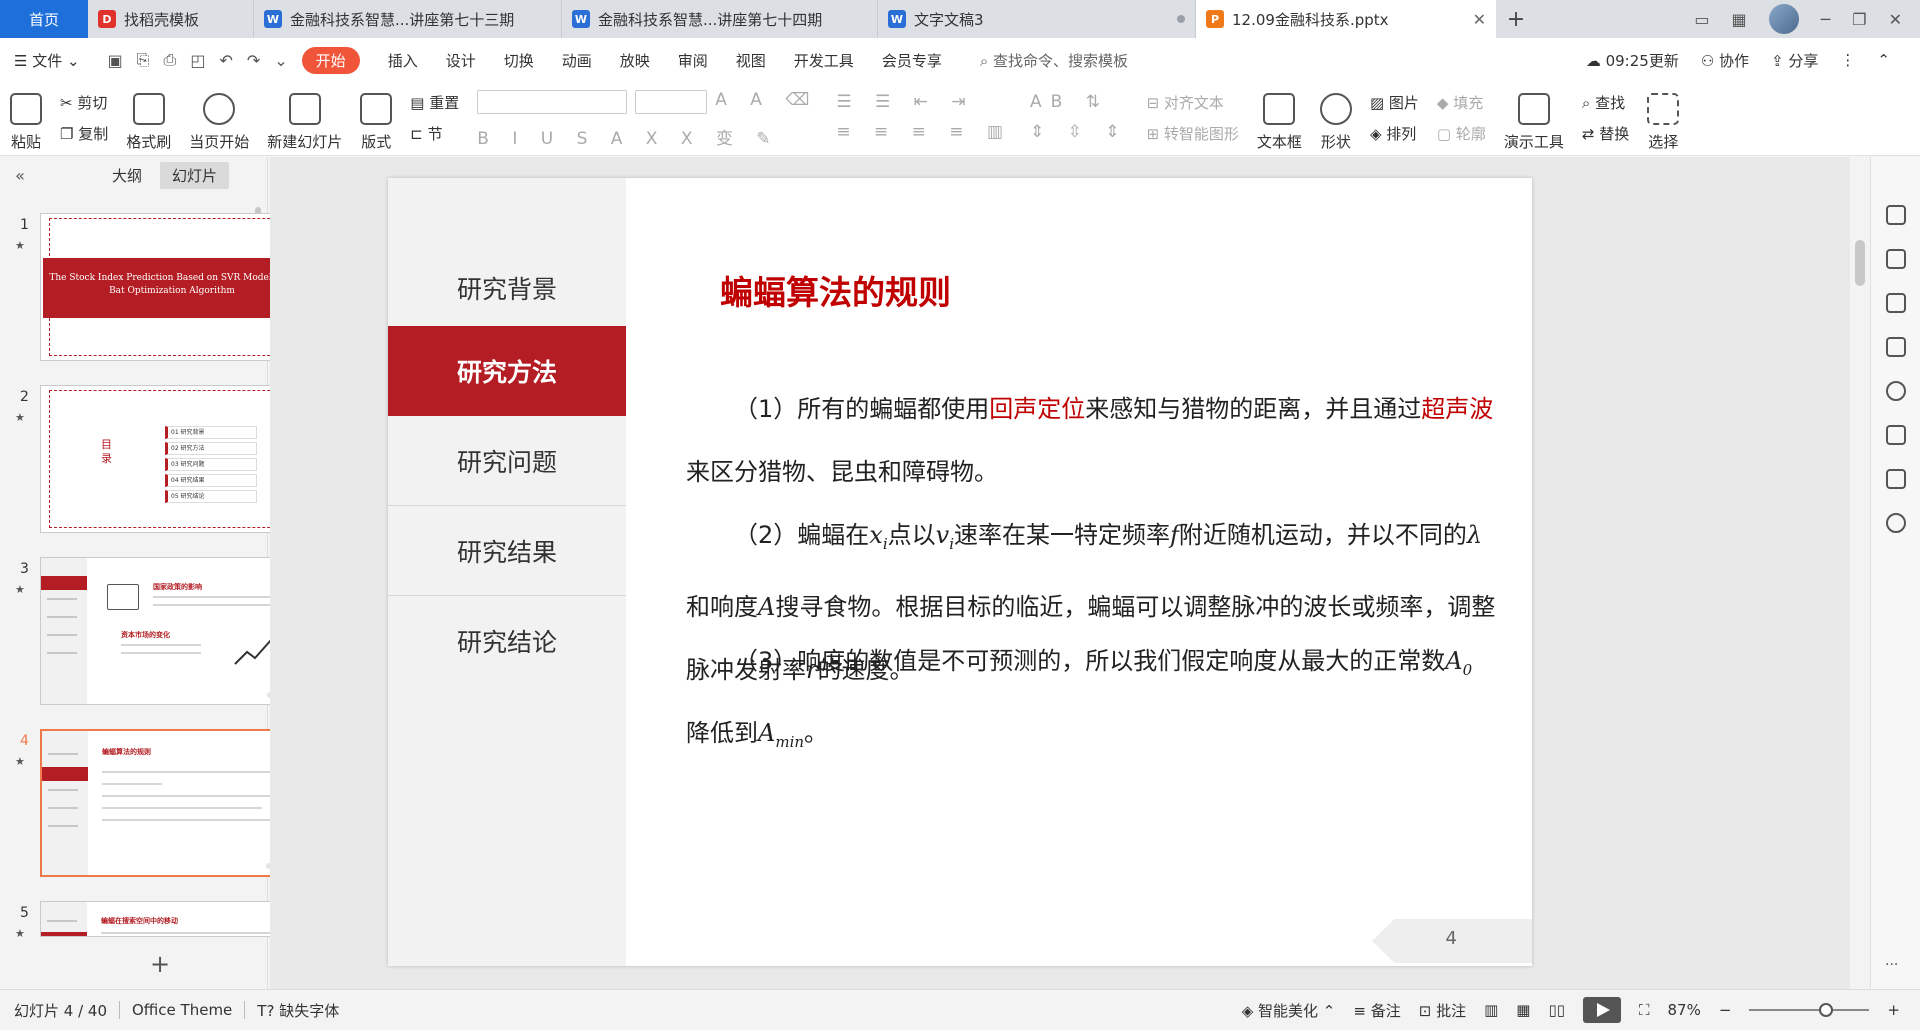  What do you see at coordinates (1859, 19) in the screenshot?
I see `restore-icon: ❐` at bounding box center [1859, 19].